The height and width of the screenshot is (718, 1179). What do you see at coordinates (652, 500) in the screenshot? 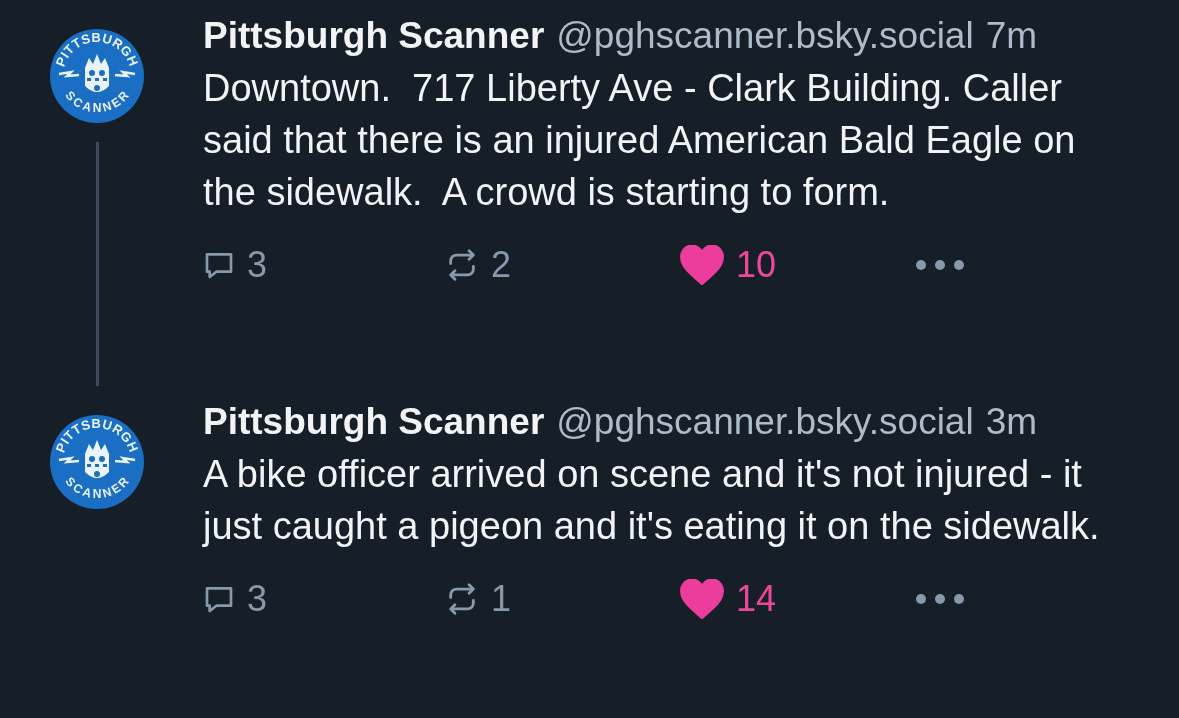
I see `post-text: A bike officer arrived on scene and it's not injured - it just caught a pigeon and it's eating it on the sidewalk.` at bounding box center [652, 500].